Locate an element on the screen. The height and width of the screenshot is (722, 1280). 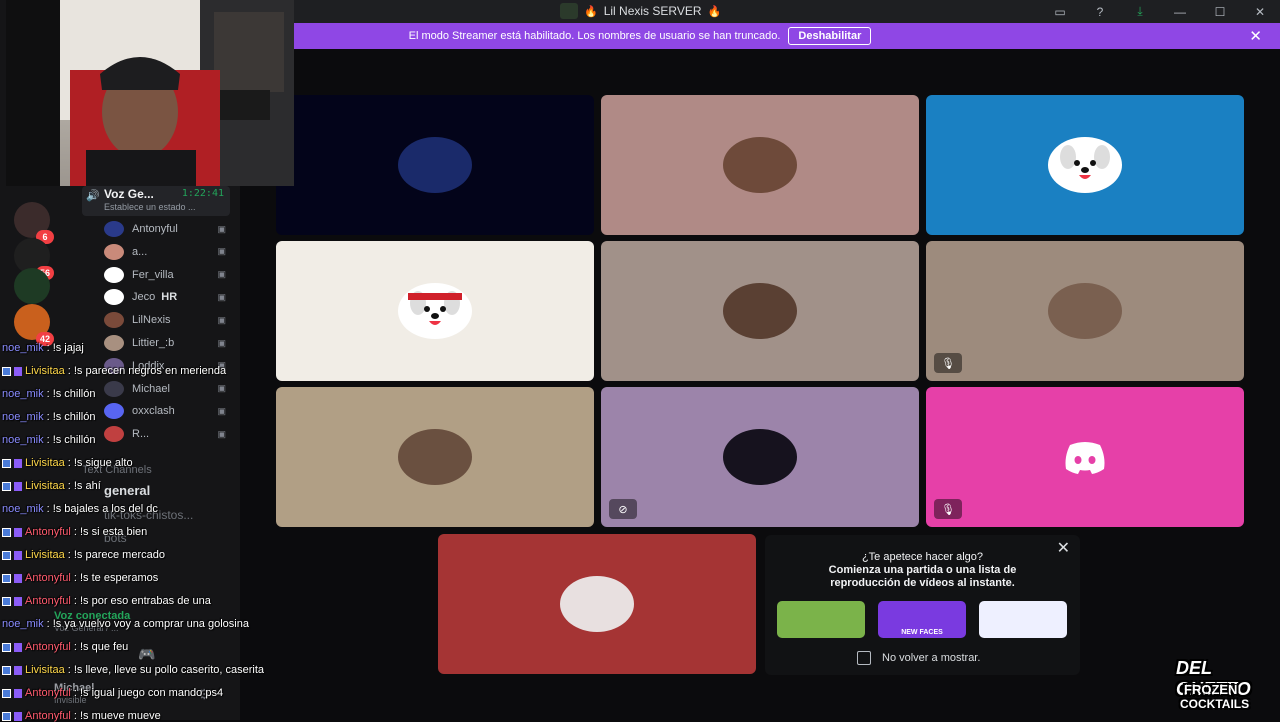
voice-user-name: LilNexis is located at coordinates (151, 320).